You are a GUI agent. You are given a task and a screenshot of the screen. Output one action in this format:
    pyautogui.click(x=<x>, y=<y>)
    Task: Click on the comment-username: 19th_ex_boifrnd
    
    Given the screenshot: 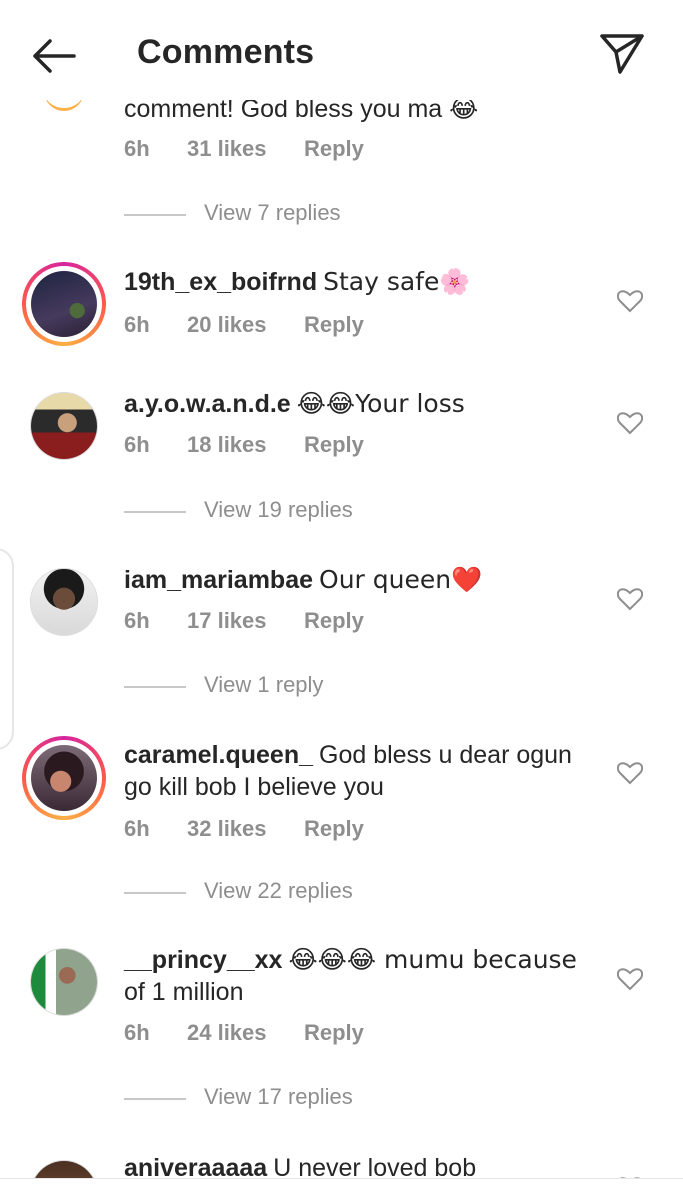 What is the action you would take?
    pyautogui.click(x=220, y=282)
    